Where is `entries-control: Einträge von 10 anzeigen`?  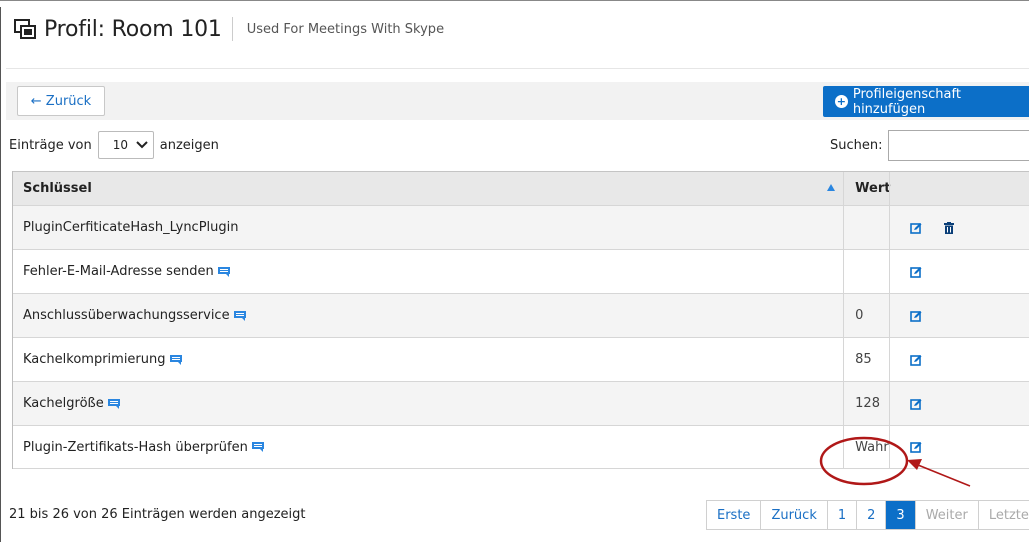
entries-control: Einträge von 10 anzeigen is located at coordinates (114, 145).